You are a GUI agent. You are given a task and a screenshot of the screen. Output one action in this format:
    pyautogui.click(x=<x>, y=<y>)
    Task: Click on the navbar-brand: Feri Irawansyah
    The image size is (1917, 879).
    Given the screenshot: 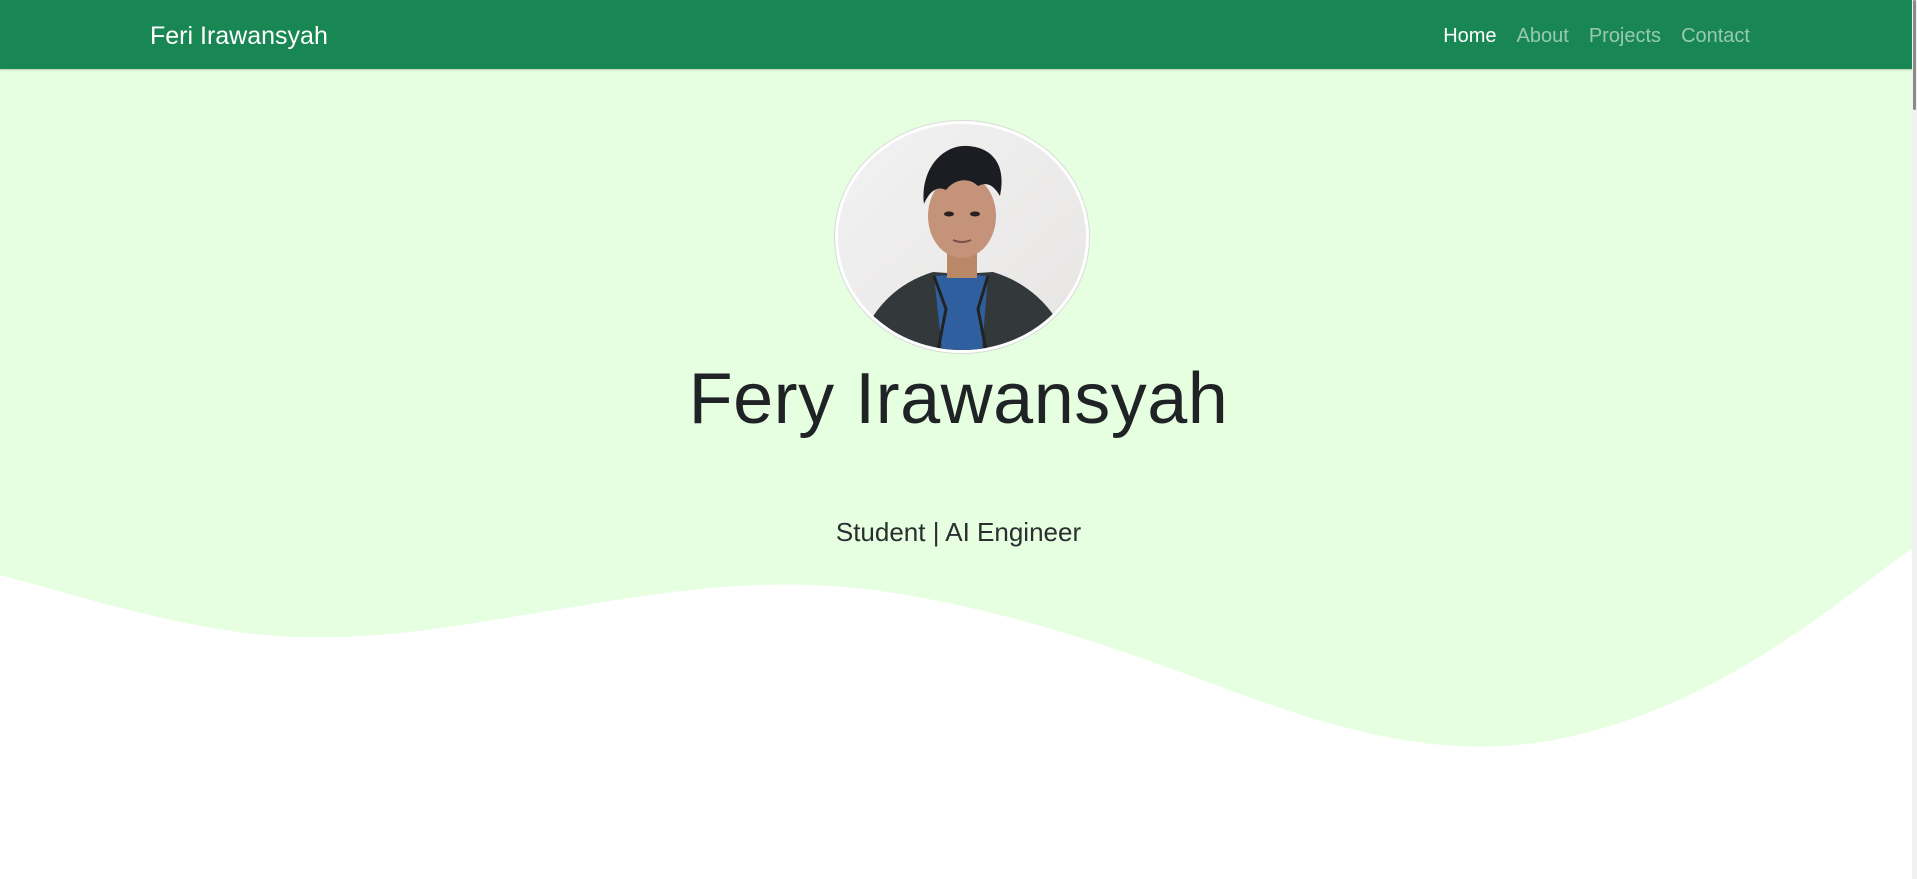 What is the action you would take?
    pyautogui.click(x=239, y=36)
    